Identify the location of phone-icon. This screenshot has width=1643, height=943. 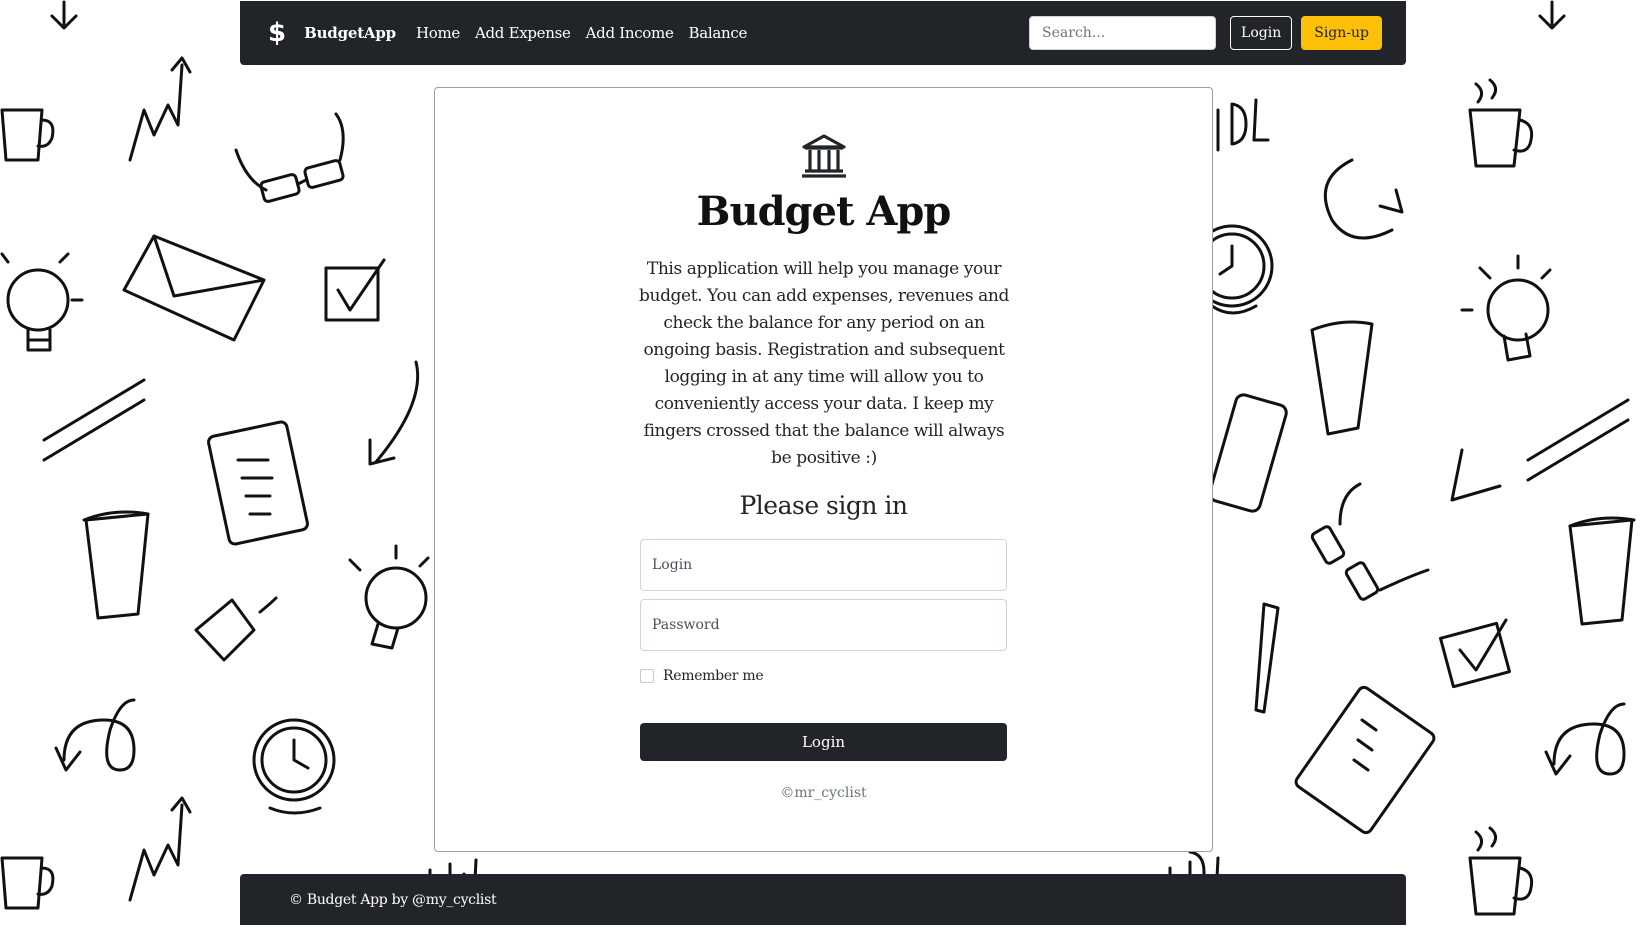
(1248, 453).